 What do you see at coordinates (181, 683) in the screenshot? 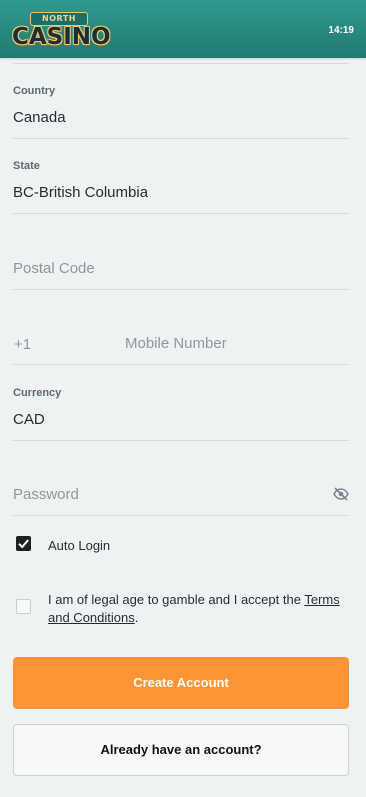
I see `create-account-button: Create Account` at bounding box center [181, 683].